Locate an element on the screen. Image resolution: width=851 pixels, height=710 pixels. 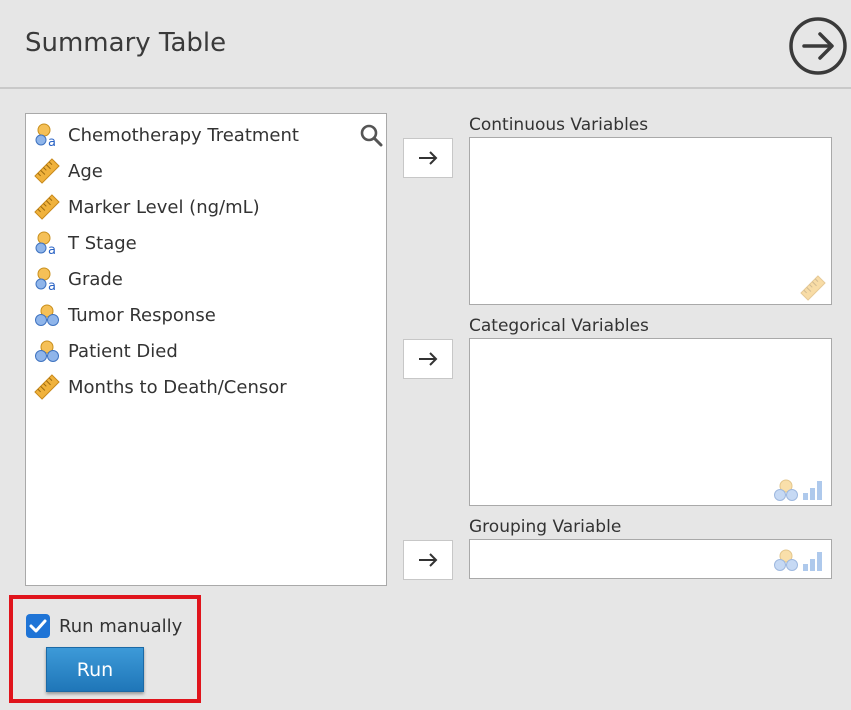
variable-item-patient-died: Patient Died is located at coordinates (106, 351).